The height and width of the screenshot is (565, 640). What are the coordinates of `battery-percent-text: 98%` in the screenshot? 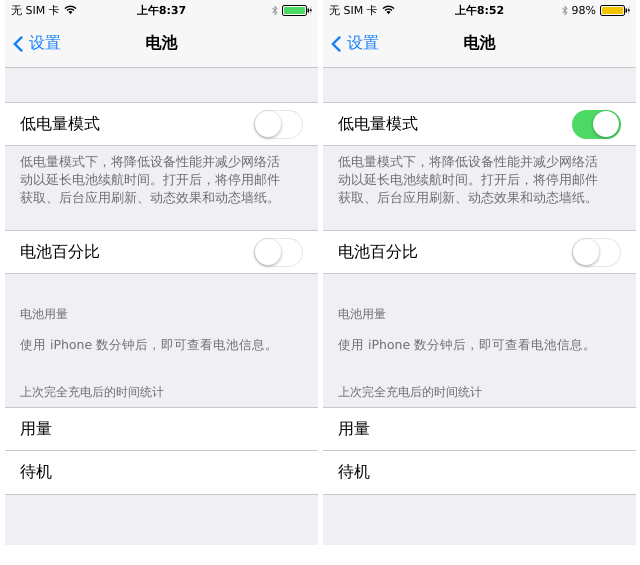 It's located at (584, 10).